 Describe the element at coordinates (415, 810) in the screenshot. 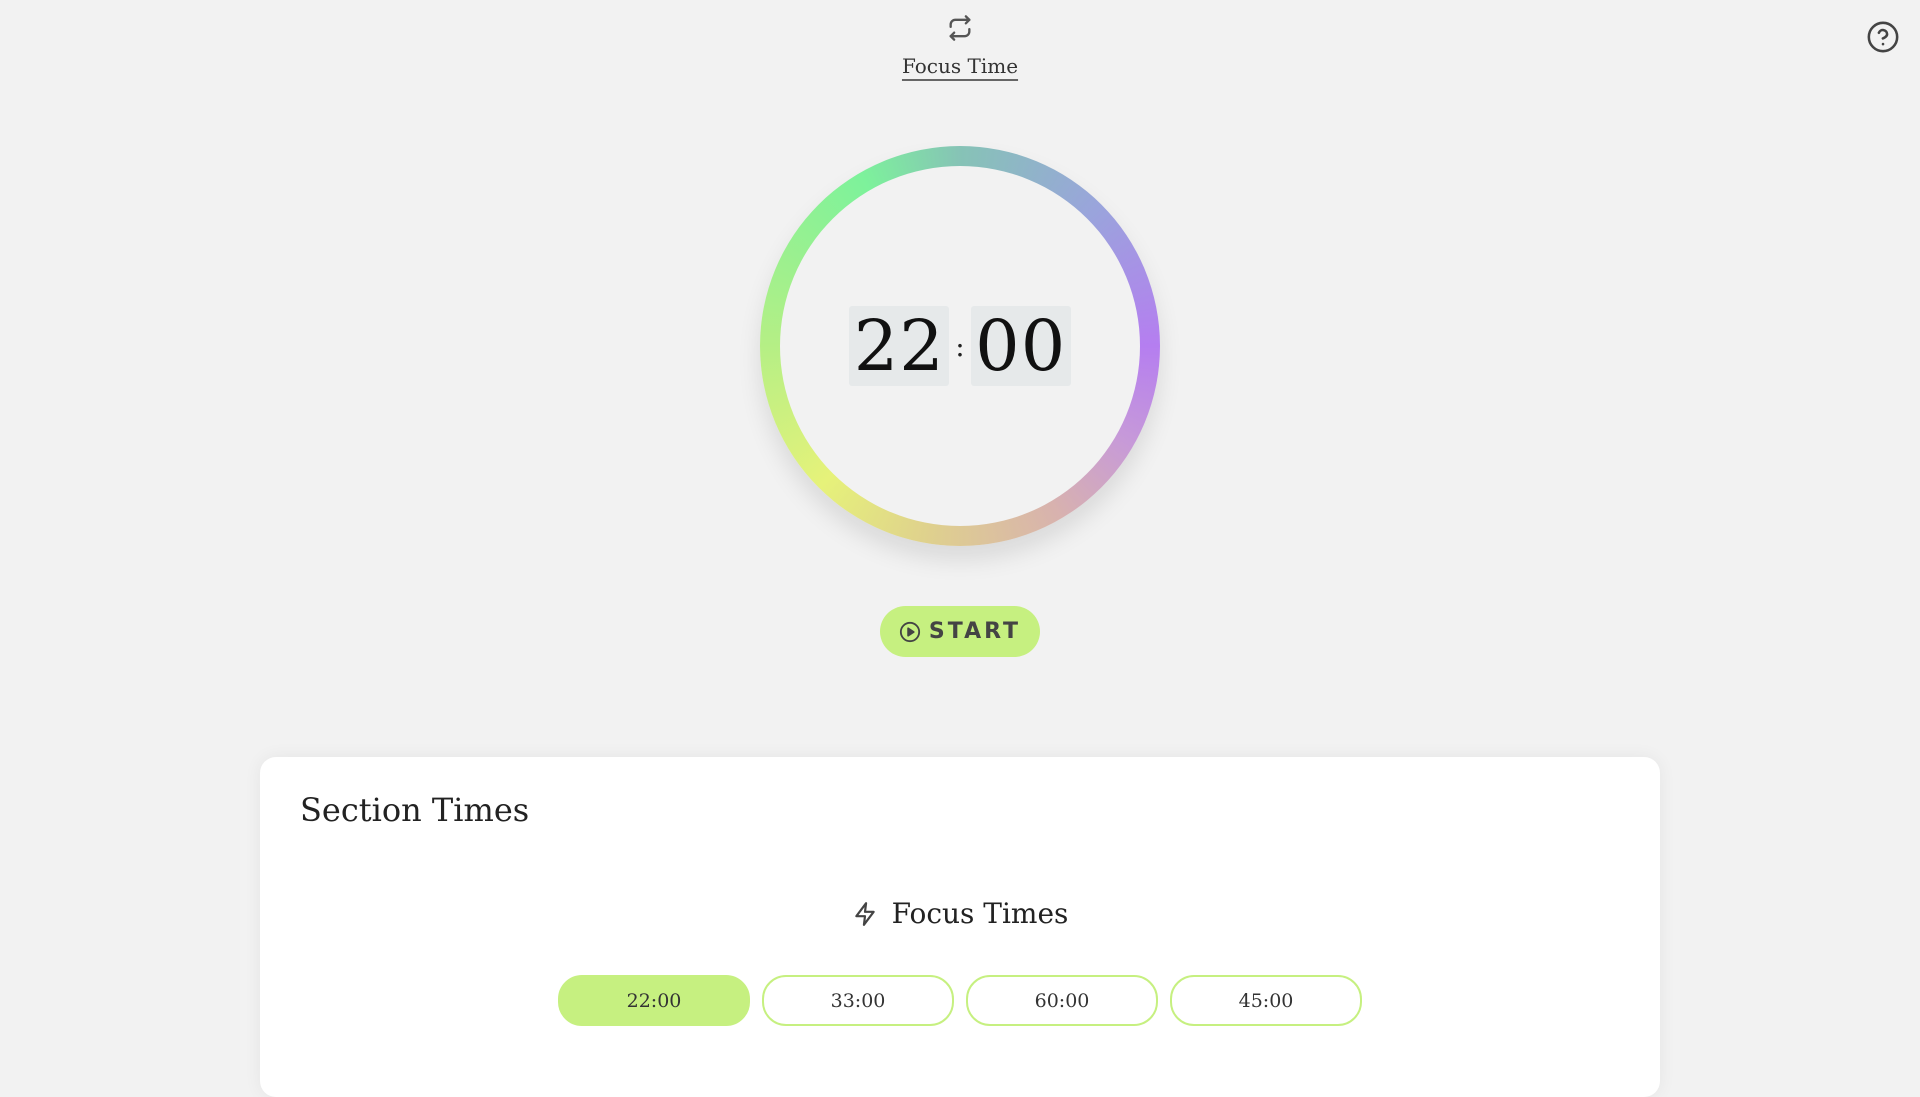

I see `section-times-title: Section Times` at that location.